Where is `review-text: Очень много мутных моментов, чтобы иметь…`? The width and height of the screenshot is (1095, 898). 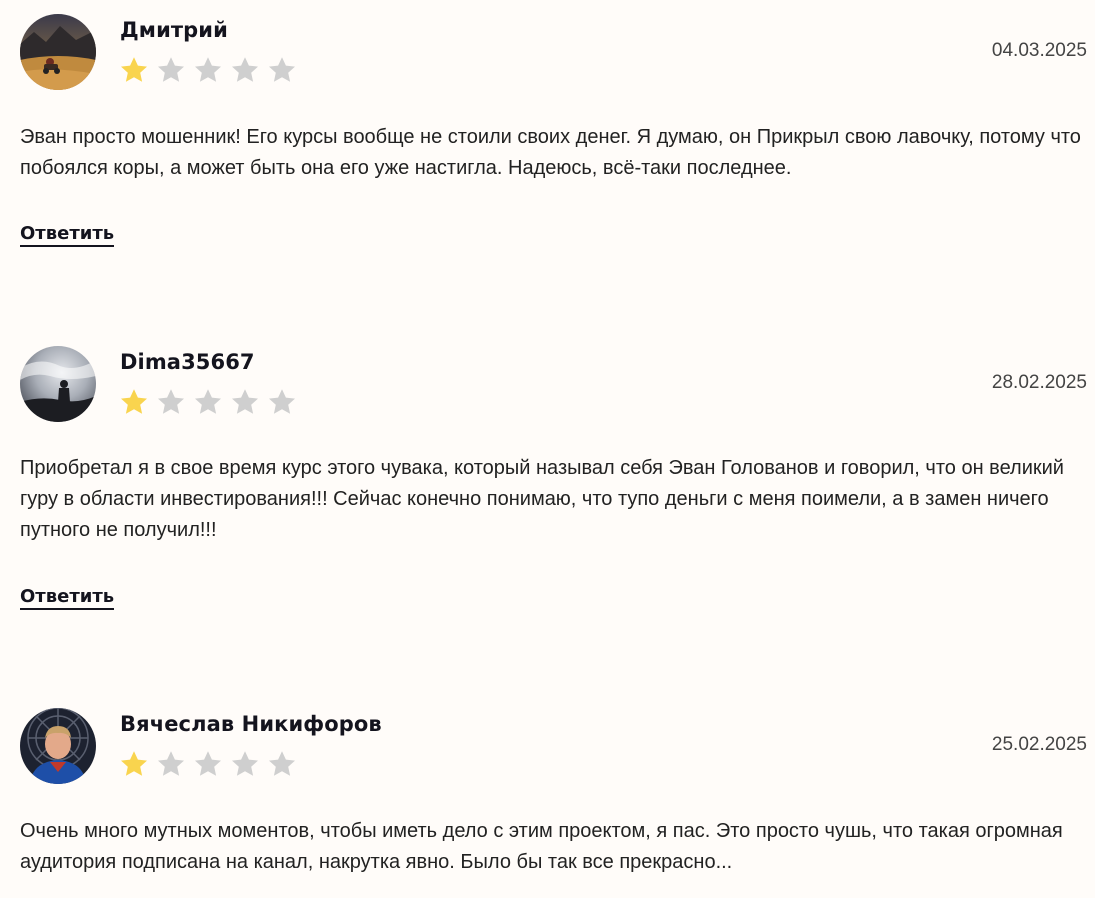
review-text: Очень много мутных моментов, чтобы иметь… is located at coordinates (541, 846).